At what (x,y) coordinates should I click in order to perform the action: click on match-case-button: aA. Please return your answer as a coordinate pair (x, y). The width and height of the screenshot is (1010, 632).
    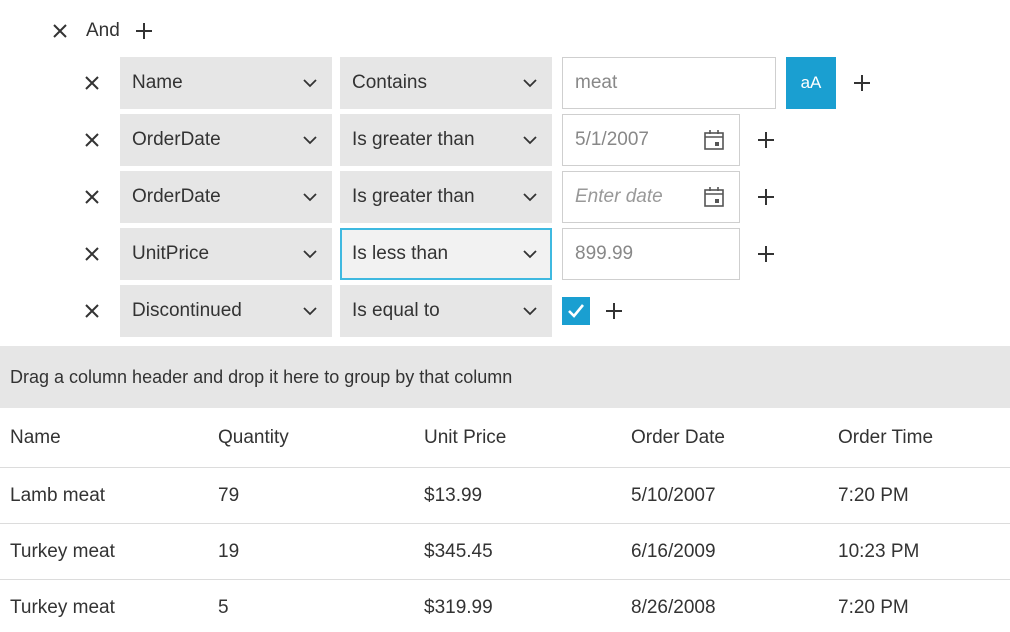
    Looking at the image, I should click on (811, 83).